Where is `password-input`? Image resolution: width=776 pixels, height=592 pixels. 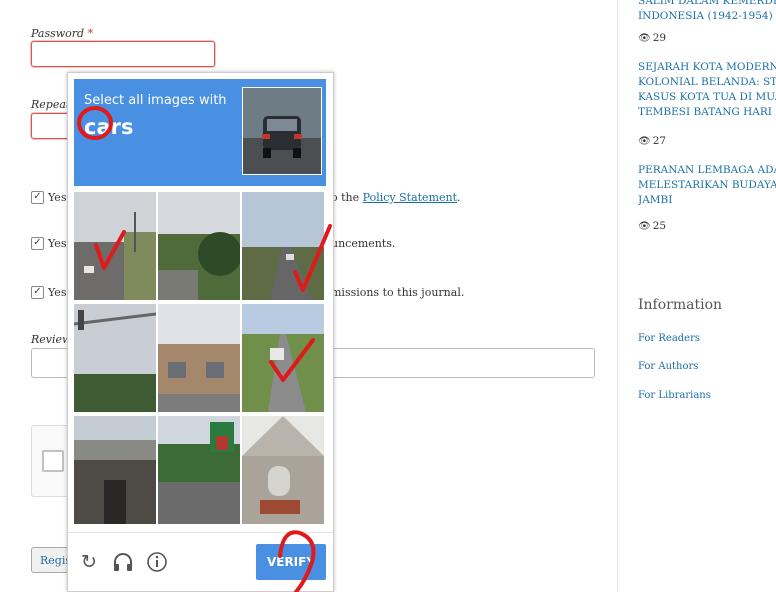
password-input is located at coordinates (123, 54).